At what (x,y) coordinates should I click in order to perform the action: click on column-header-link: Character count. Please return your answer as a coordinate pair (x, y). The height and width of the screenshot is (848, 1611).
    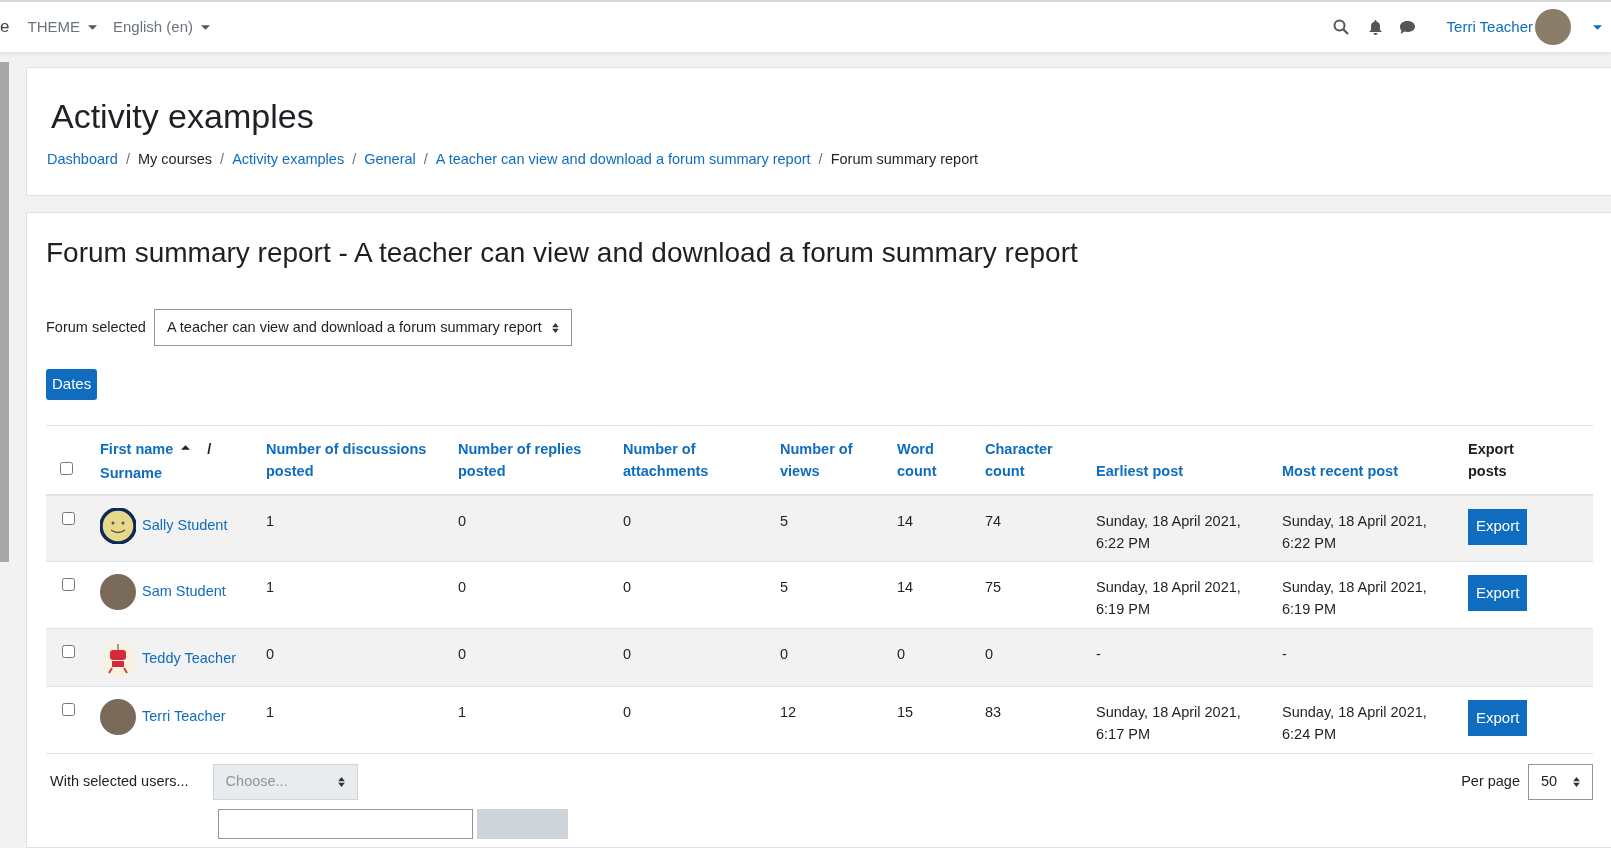
    Looking at the image, I should click on (1034, 459).